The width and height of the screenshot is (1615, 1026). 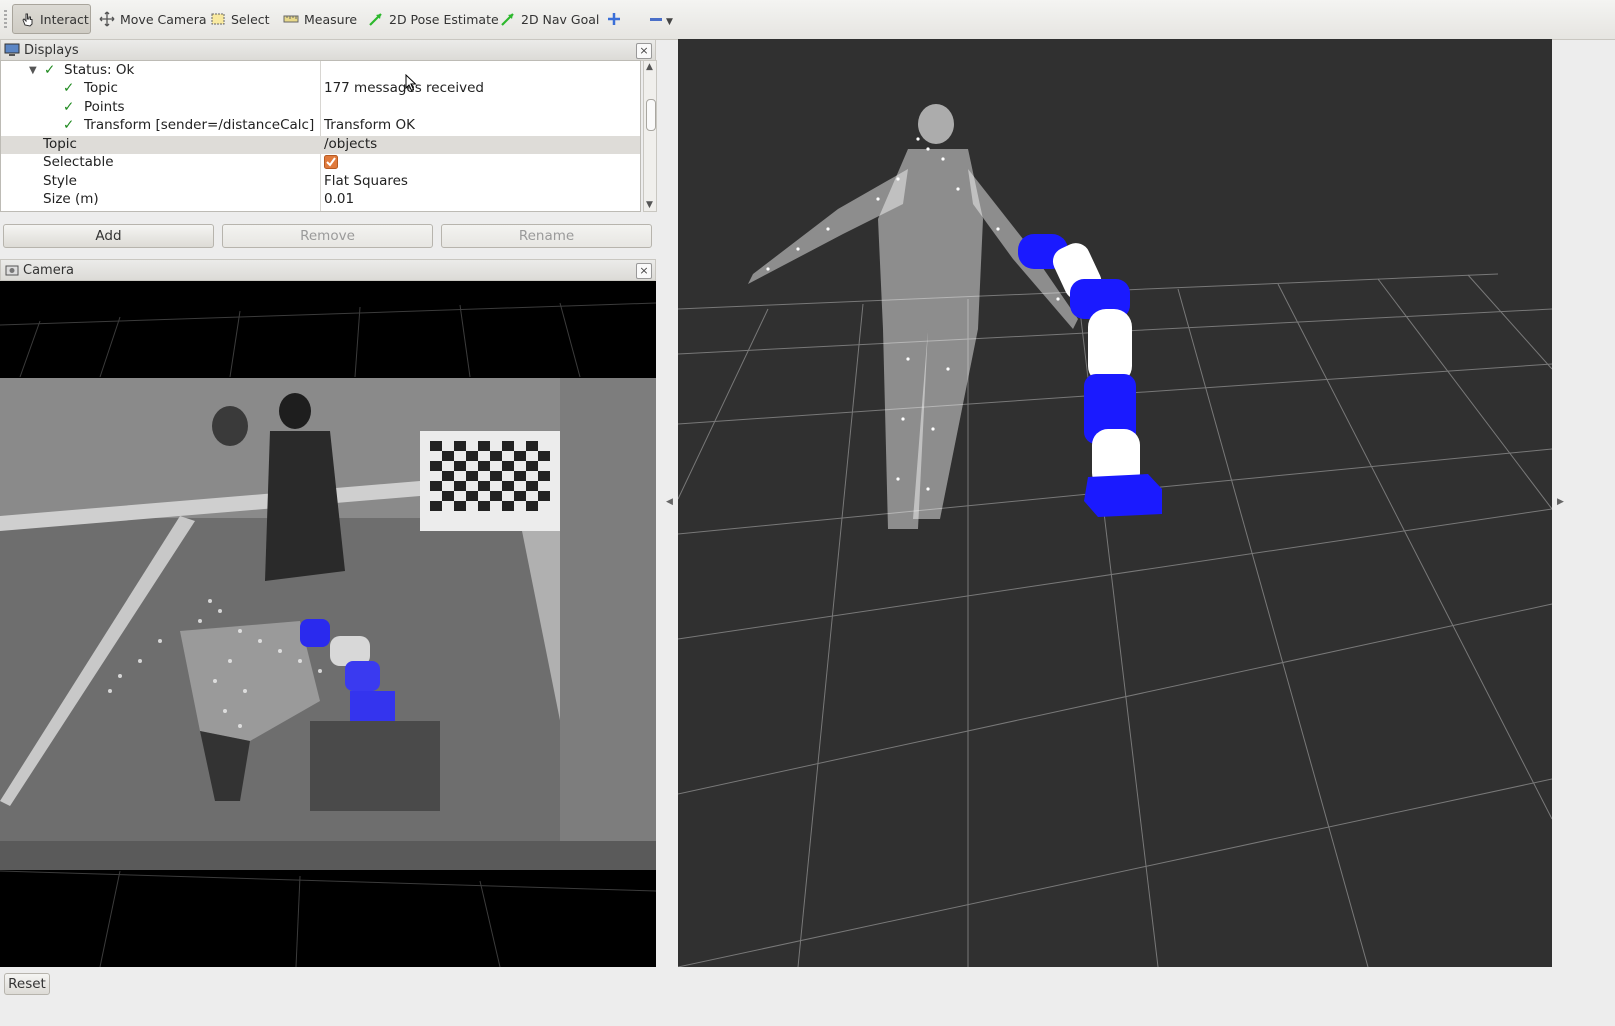 What do you see at coordinates (291, 19) in the screenshot?
I see `ruler-icon` at bounding box center [291, 19].